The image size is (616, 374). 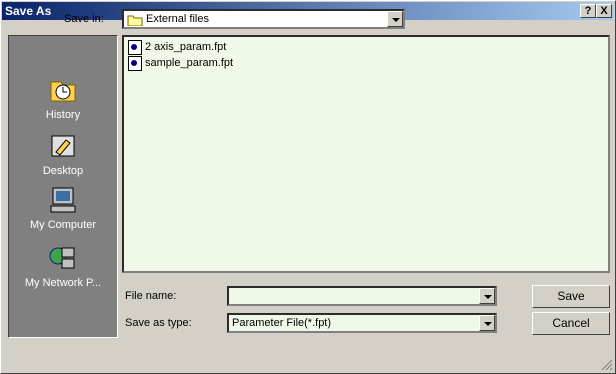 I want to click on help-button: ?, so click(x=588, y=11).